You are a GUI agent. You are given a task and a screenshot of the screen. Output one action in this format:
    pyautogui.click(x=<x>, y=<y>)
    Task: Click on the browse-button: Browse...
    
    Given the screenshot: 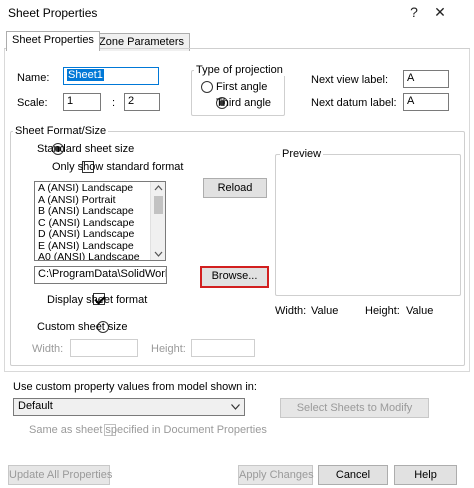 What is the action you would take?
    pyautogui.click(x=234, y=277)
    